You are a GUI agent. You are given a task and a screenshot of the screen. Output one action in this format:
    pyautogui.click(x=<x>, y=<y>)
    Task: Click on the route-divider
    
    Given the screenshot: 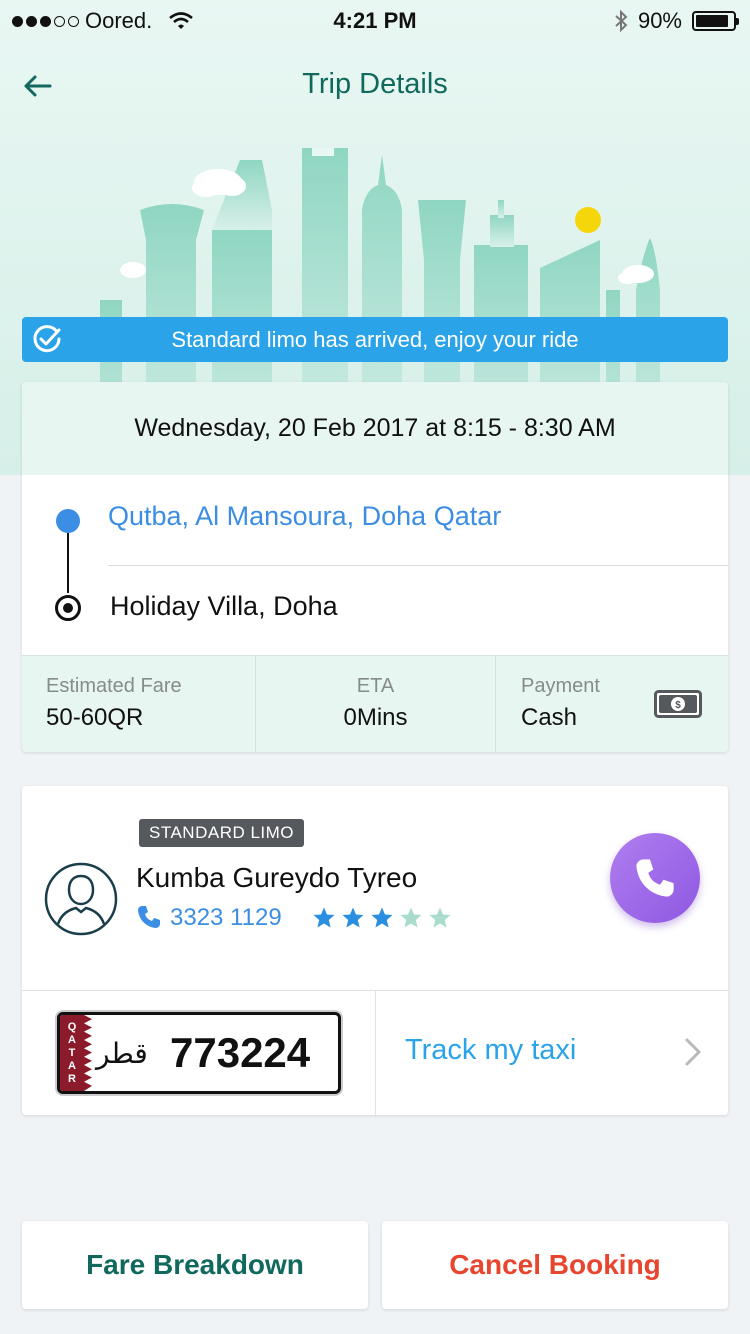 What is the action you would take?
    pyautogui.click(x=418, y=565)
    